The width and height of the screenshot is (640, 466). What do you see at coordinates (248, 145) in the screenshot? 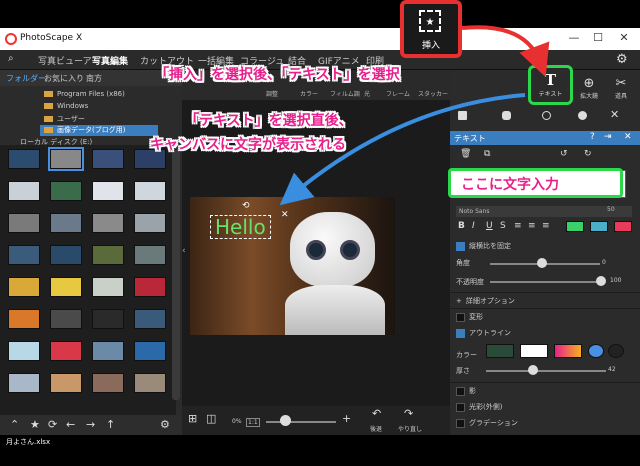
I see `annotation-callout-2b: キャンバスに文字が表示される` at bounding box center [248, 145].